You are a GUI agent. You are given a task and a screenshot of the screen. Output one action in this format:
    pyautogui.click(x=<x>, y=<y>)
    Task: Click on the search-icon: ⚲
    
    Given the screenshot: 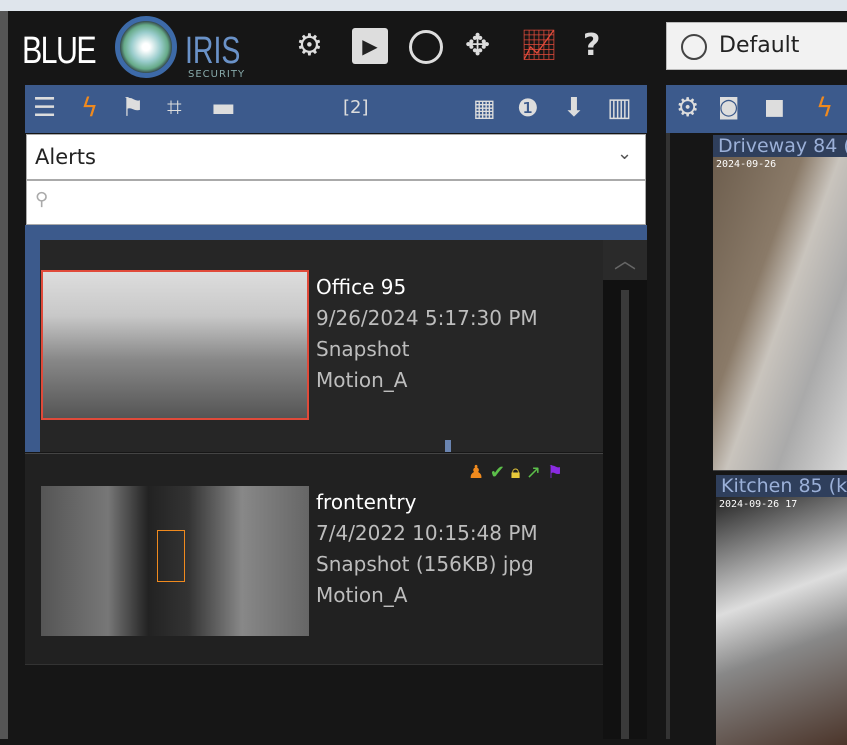 What is the action you would take?
    pyautogui.click(x=42, y=199)
    